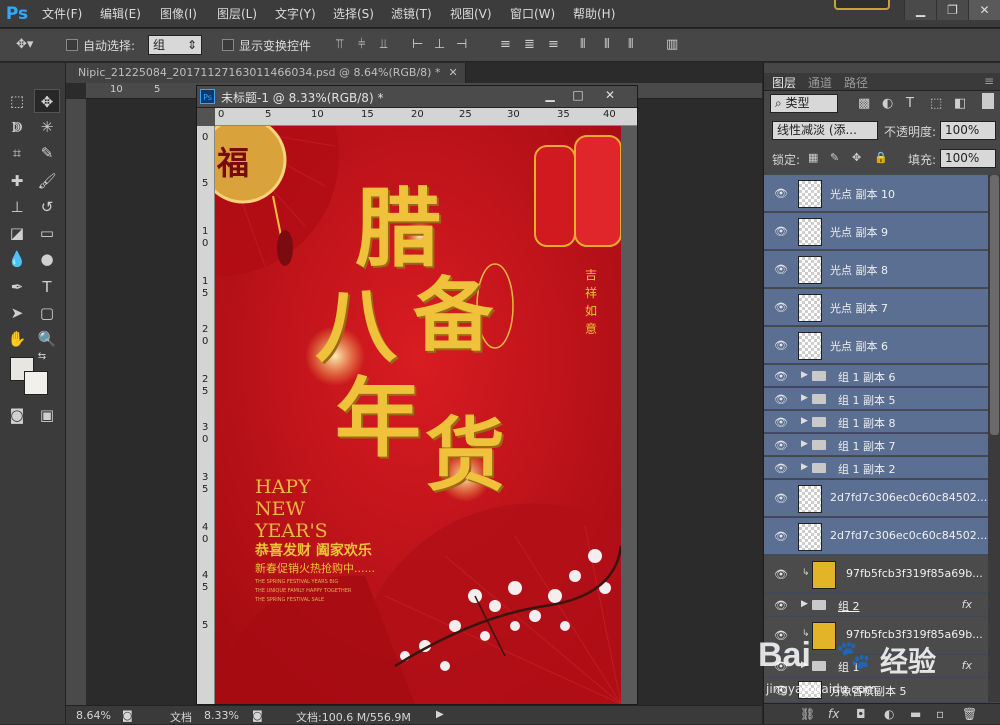 The image size is (1000, 725). What do you see at coordinates (876, 269) in the screenshot?
I see `layer-row: 👁 光点 副本 8` at bounding box center [876, 269].